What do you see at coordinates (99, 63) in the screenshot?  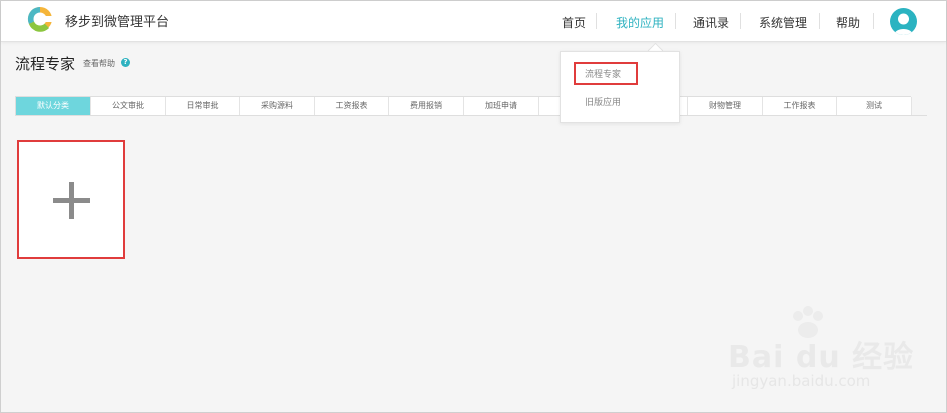 I see `help-link: 查看帮助` at bounding box center [99, 63].